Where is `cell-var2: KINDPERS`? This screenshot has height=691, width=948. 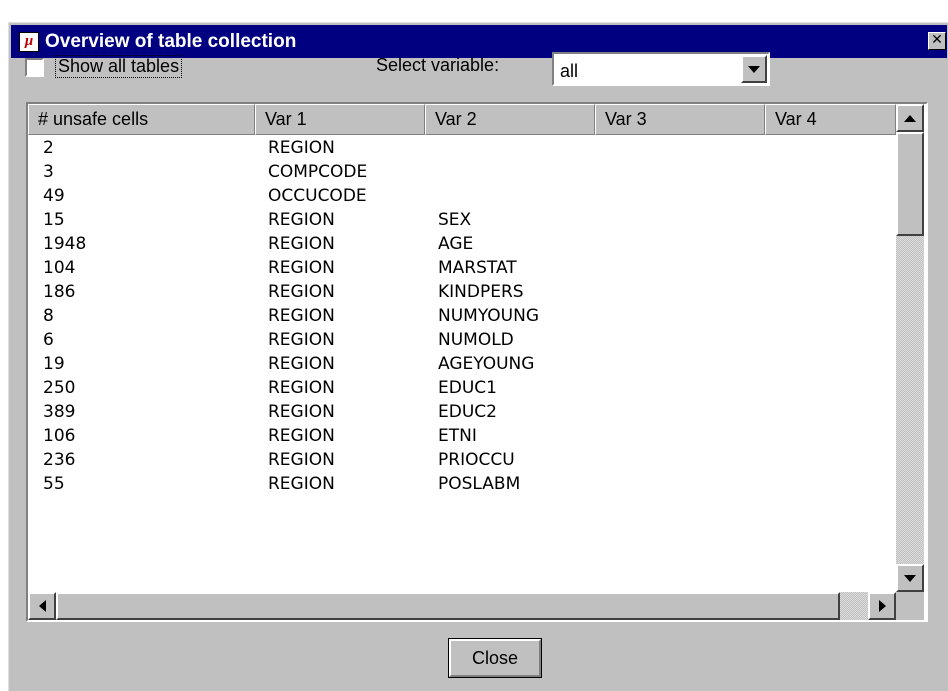
cell-var2: KINDPERS is located at coordinates (481, 292).